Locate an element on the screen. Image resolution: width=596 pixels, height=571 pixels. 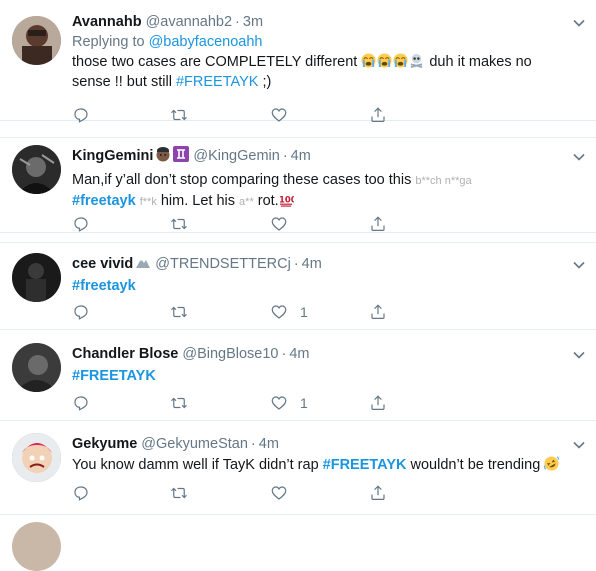
tweet-text-part: ;) is located at coordinates (265, 82).